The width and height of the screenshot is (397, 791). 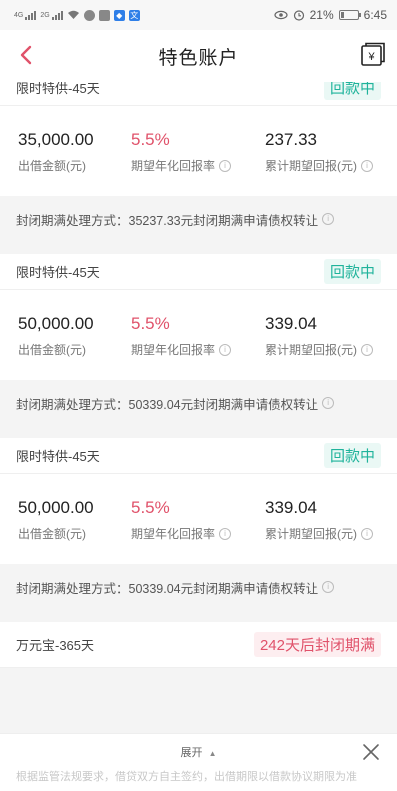 I want to click on signal-icon, so click(x=31, y=15).